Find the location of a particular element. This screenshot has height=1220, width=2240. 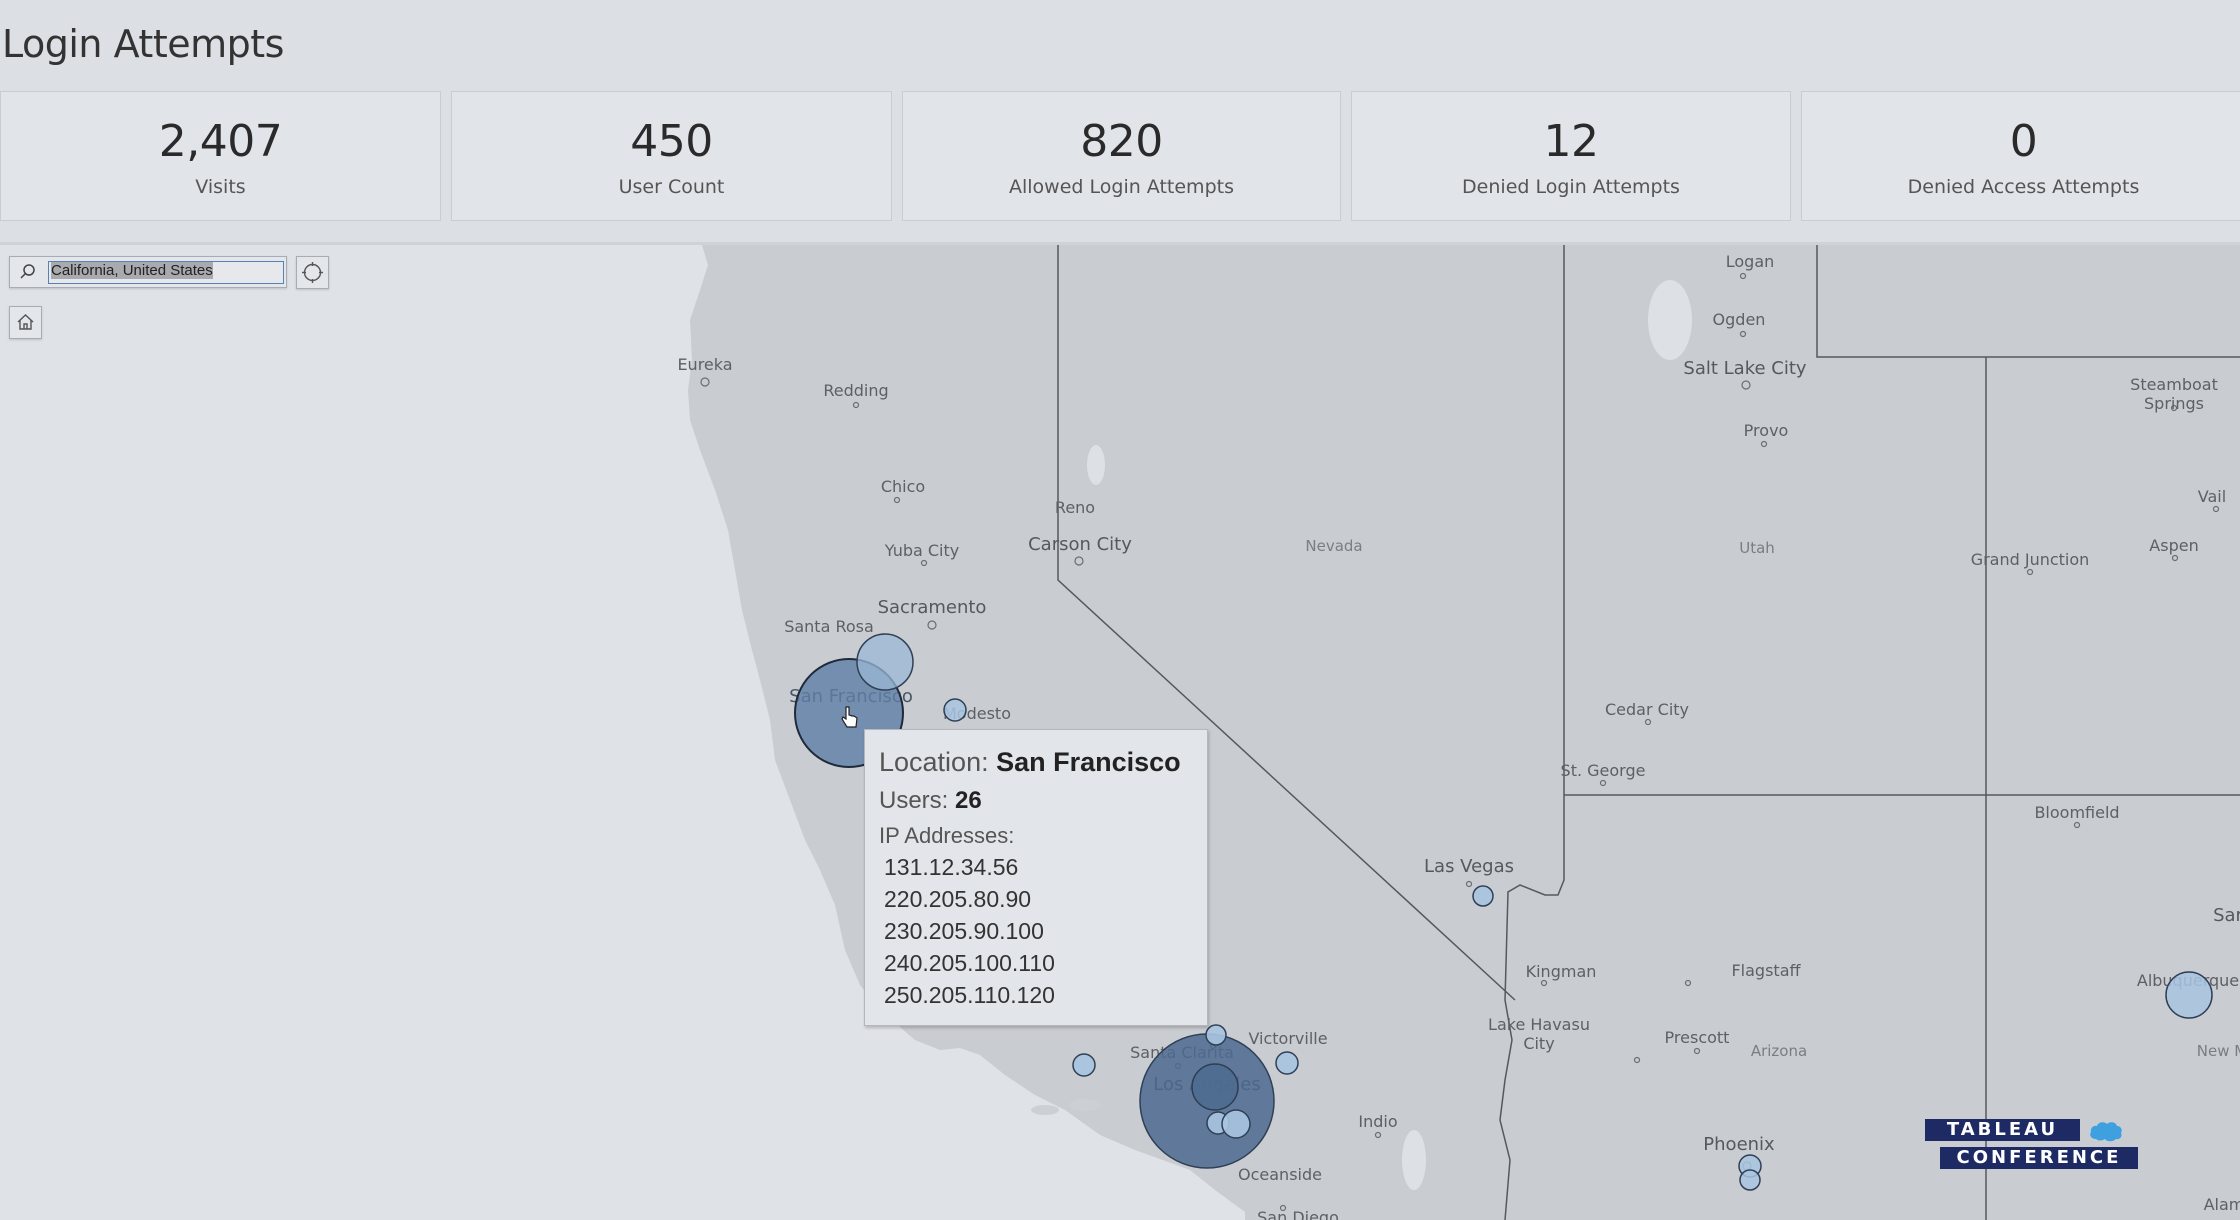

logo-line1: TABLEAU is located at coordinates (2002, 1130).